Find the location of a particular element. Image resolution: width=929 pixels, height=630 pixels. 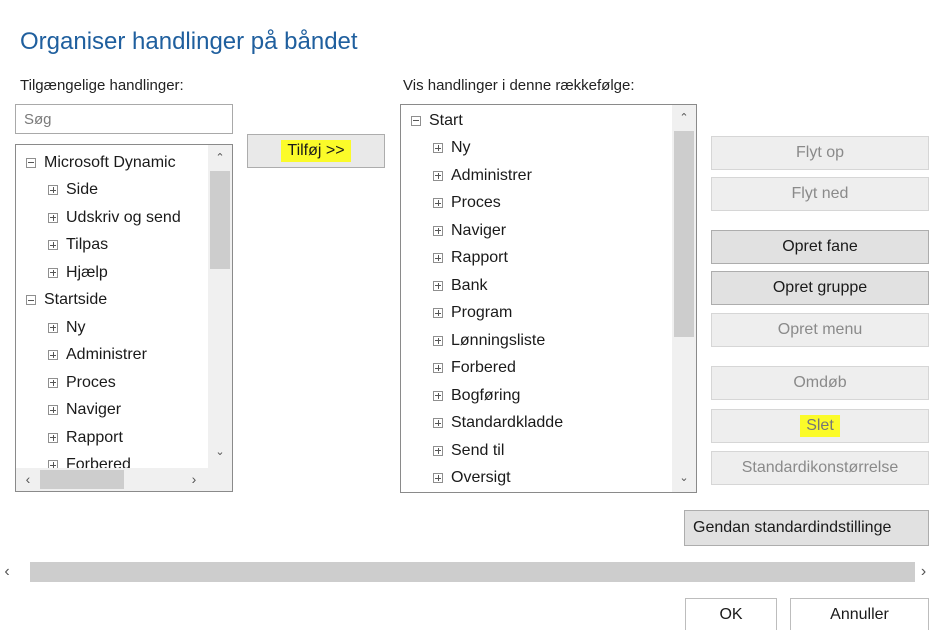

order-vertical-scrollbar: ⌃ ⌄ is located at coordinates (684, 298).